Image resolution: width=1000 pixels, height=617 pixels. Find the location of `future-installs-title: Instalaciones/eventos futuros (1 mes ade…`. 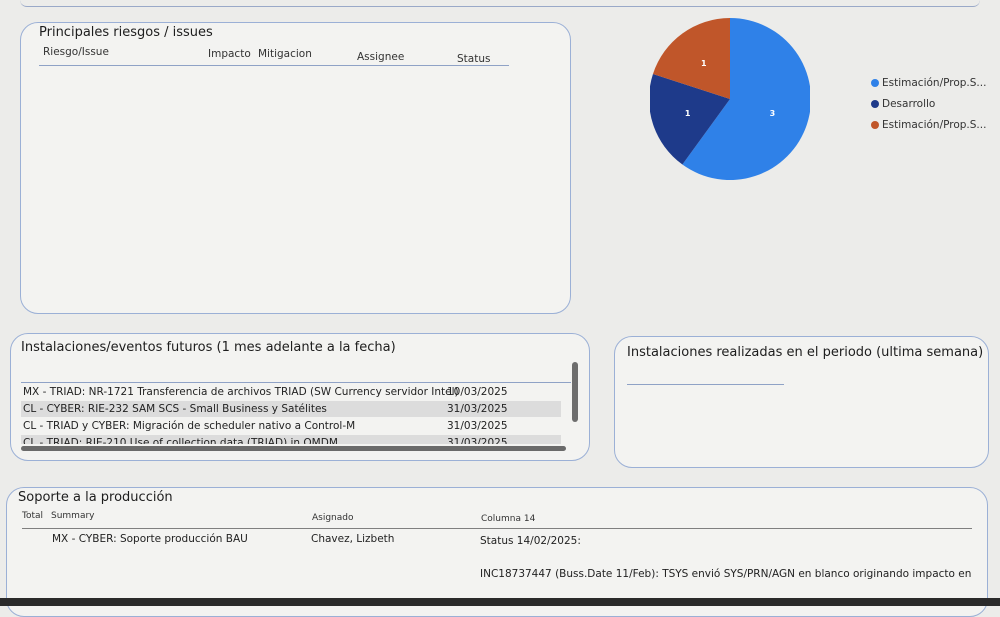

future-installs-title: Instalaciones/eventos futuros (1 mes ade… is located at coordinates (208, 347).